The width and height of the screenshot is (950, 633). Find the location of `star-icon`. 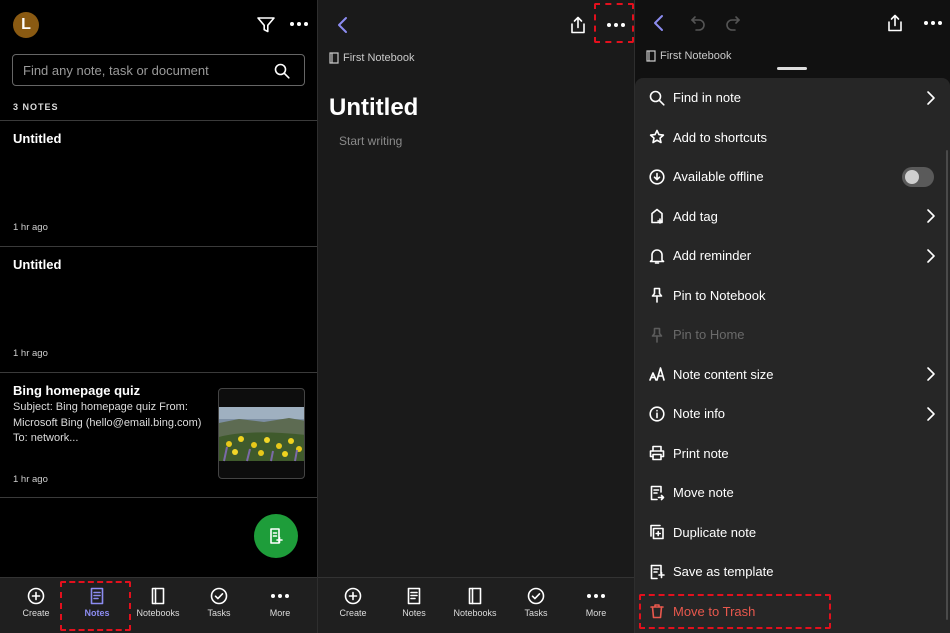

star-icon is located at coordinates (657, 136).